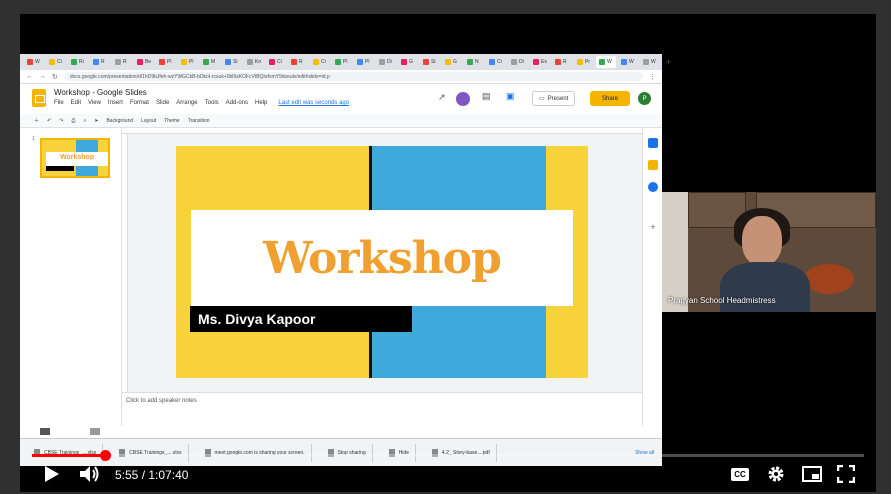 The height and width of the screenshot is (494, 891). Describe the element at coordinates (186, 103) in the screenshot. I see `menu-item-arrange: Arrange` at that location.